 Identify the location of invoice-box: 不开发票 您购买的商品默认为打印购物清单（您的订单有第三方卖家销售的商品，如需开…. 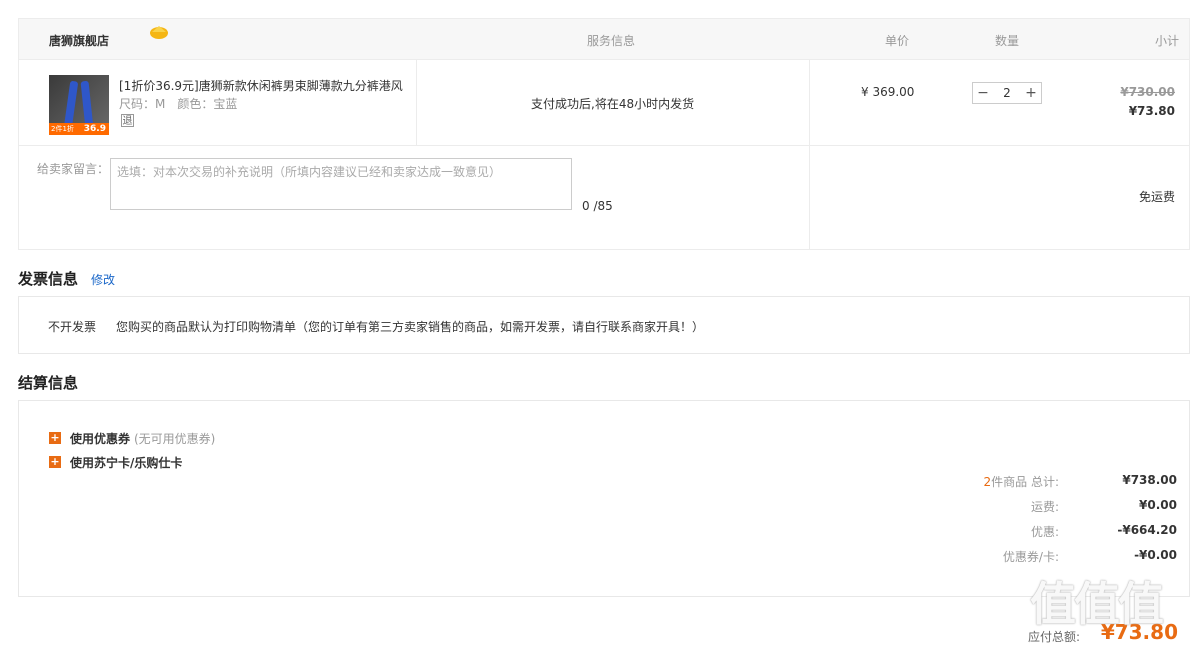
(604, 325).